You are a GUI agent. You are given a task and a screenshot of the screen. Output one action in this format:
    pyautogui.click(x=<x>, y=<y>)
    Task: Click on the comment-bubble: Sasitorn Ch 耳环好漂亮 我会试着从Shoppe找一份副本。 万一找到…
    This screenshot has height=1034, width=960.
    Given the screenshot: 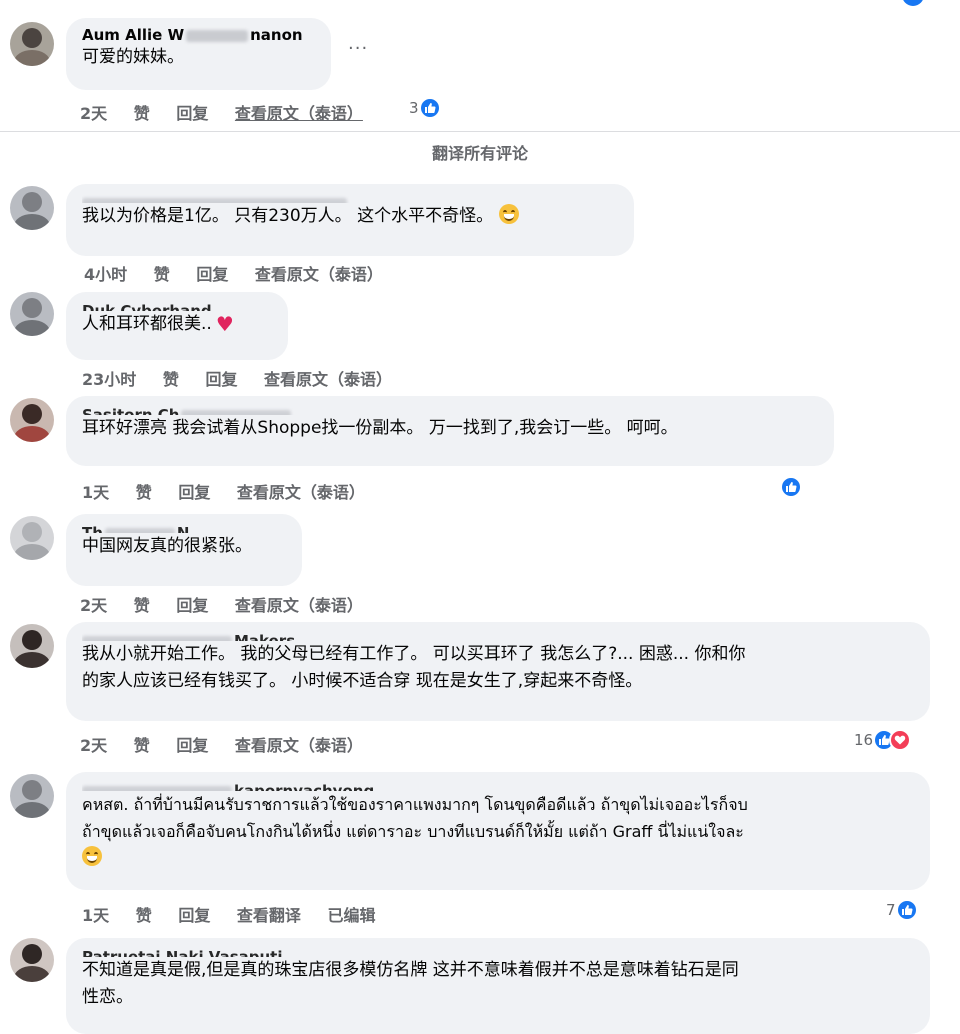 What is the action you would take?
    pyautogui.click(x=450, y=431)
    